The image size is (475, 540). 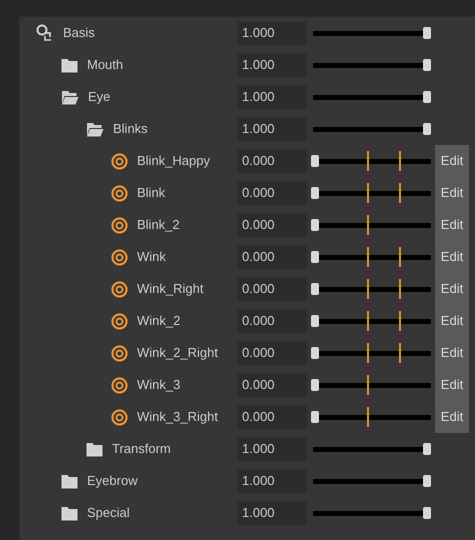 I want to click on item-label: Wink, so click(x=151, y=257).